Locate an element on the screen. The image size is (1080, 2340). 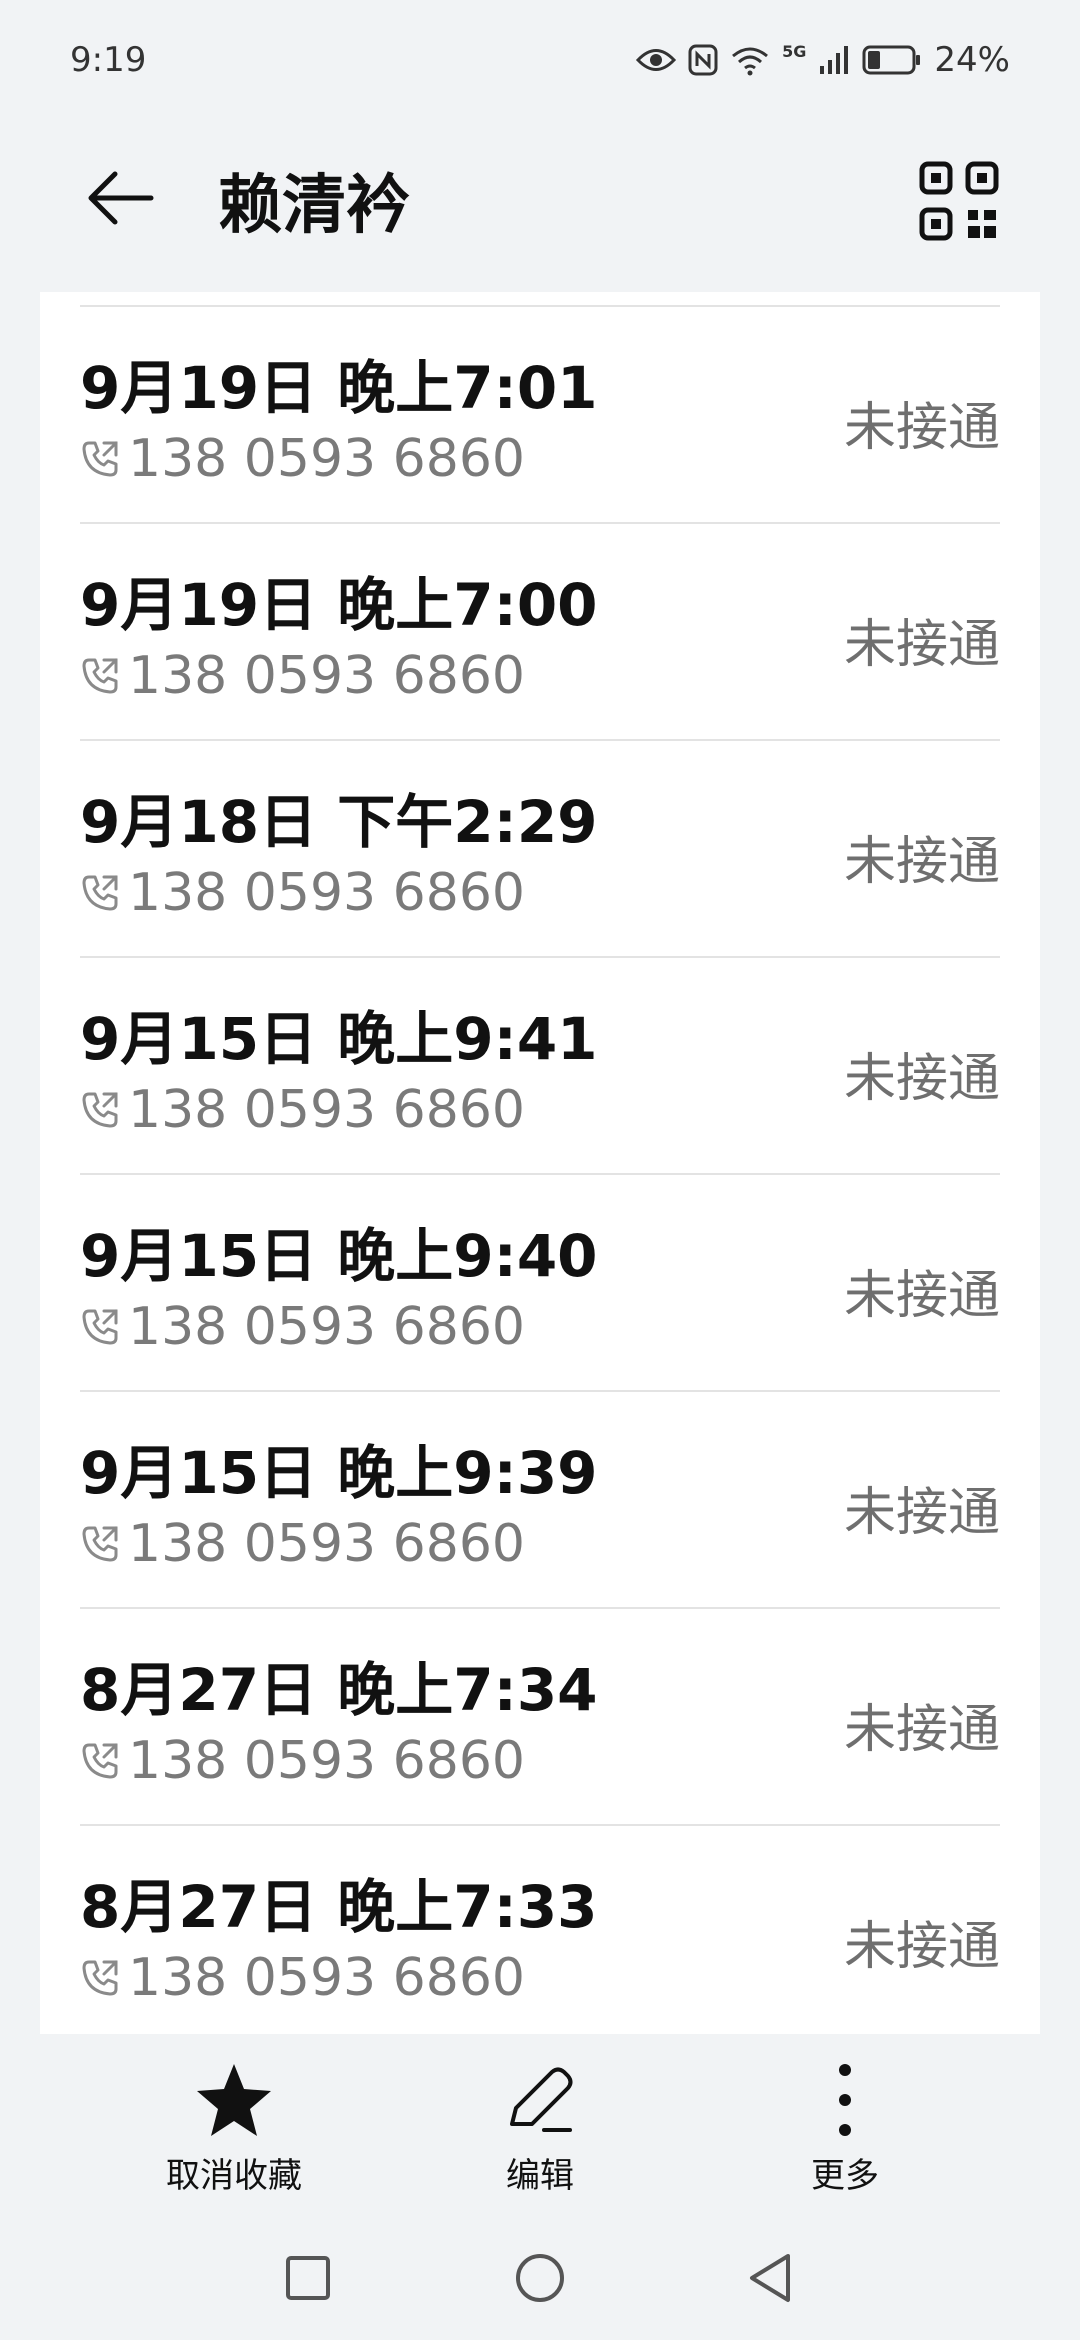
call-record-row: 9月15日 晚上9:40 138 0593 6860 未接通 is located at coordinates (540, 1283).